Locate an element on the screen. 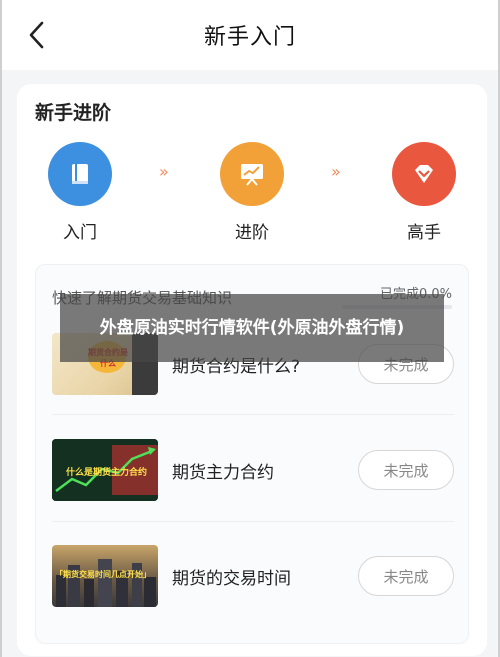 Image resolution: width=500 pixels, height=657 pixels. course-name: 期货的交易时间 is located at coordinates (231, 578).